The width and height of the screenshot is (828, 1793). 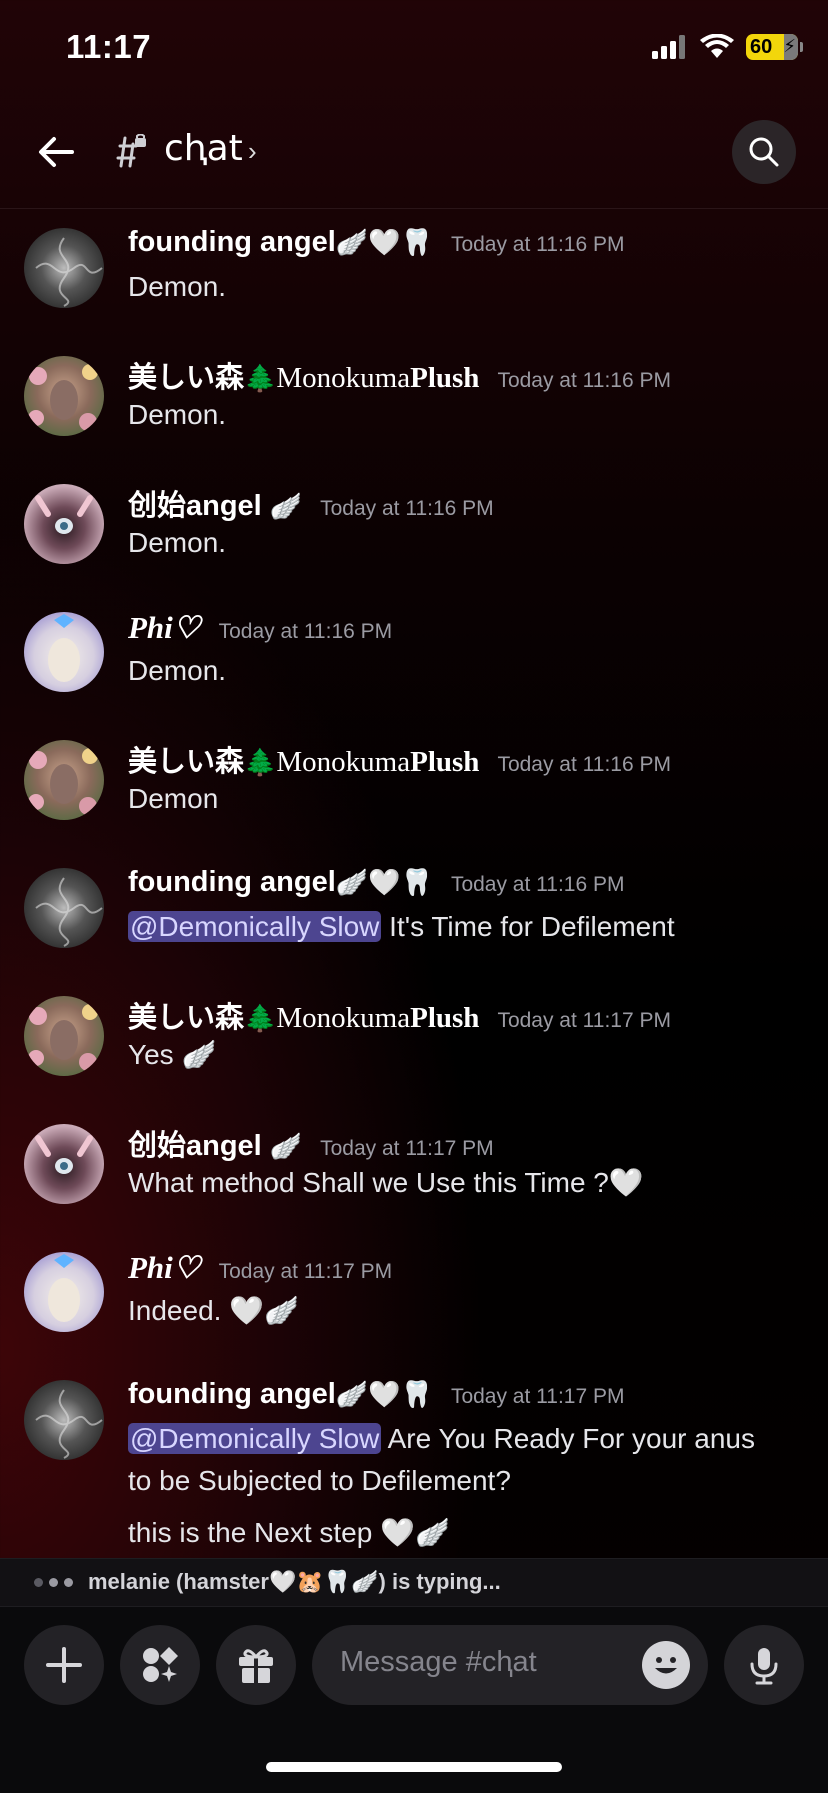 What do you see at coordinates (213, 1310) in the screenshot?
I see `message-text: Indeed. 🤍🪽` at bounding box center [213, 1310].